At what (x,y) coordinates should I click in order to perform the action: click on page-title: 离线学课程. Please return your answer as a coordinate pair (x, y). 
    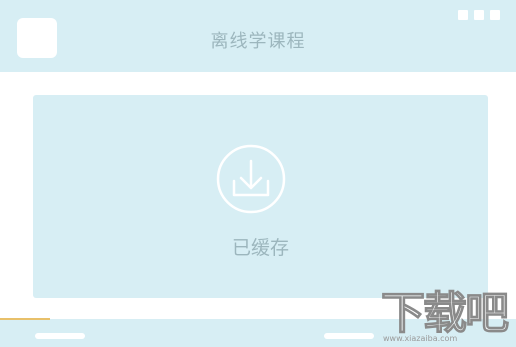
    Looking at the image, I should click on (258, 41).